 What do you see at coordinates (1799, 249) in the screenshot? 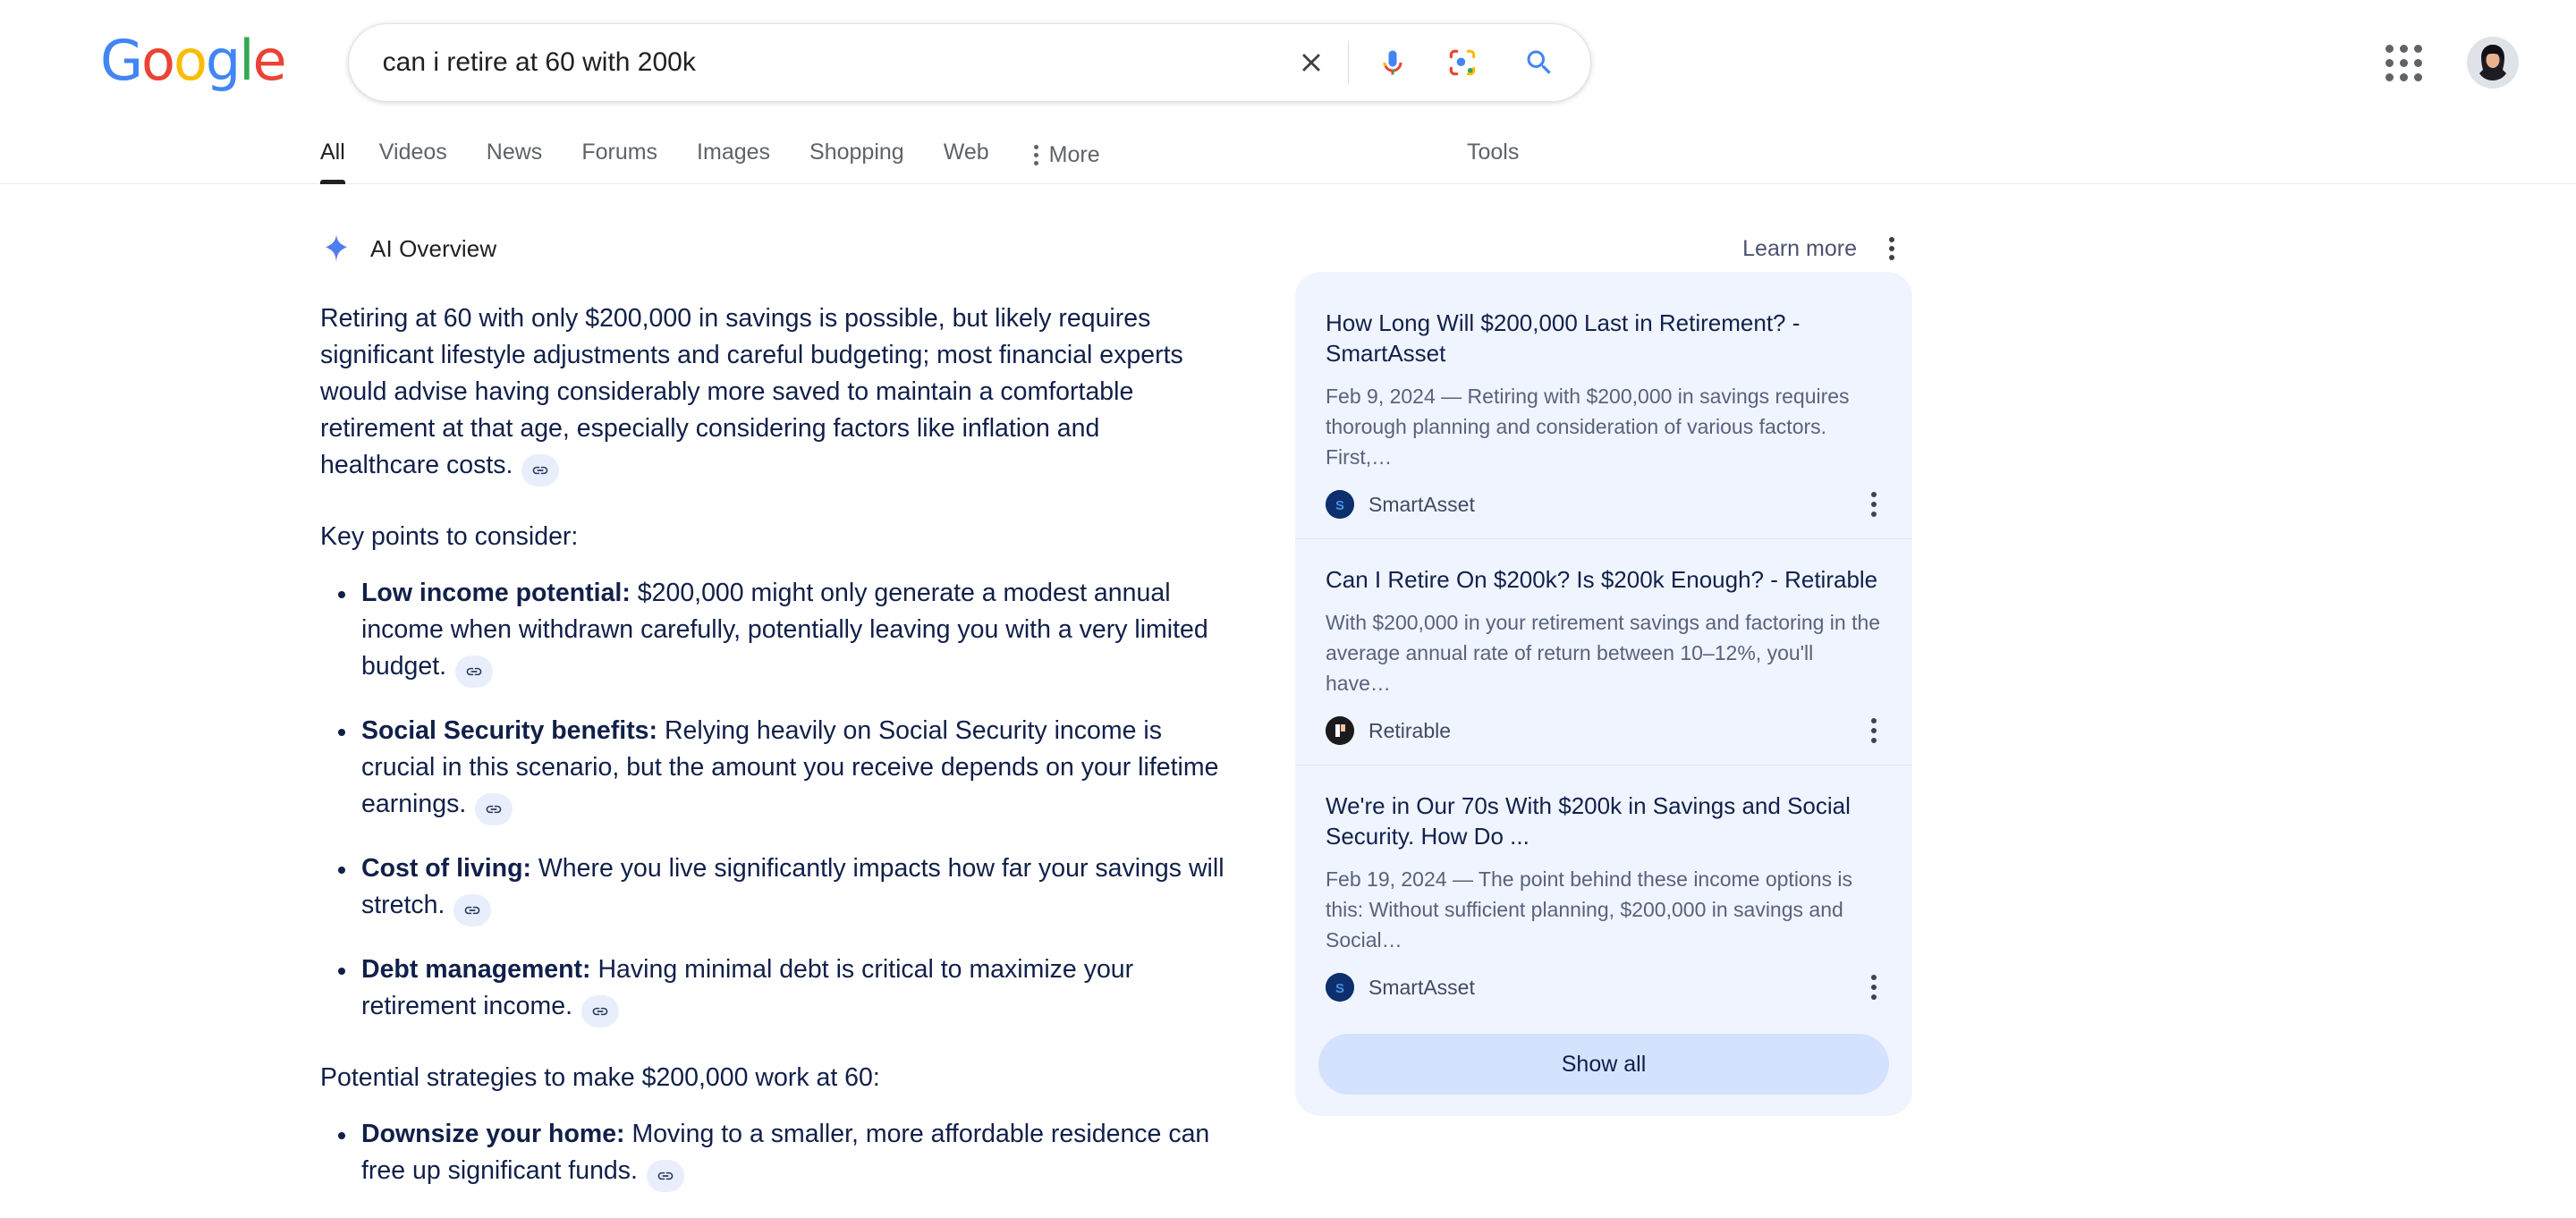
I see `learn-more-link: Learn more` at bounding box center [1799, 249].